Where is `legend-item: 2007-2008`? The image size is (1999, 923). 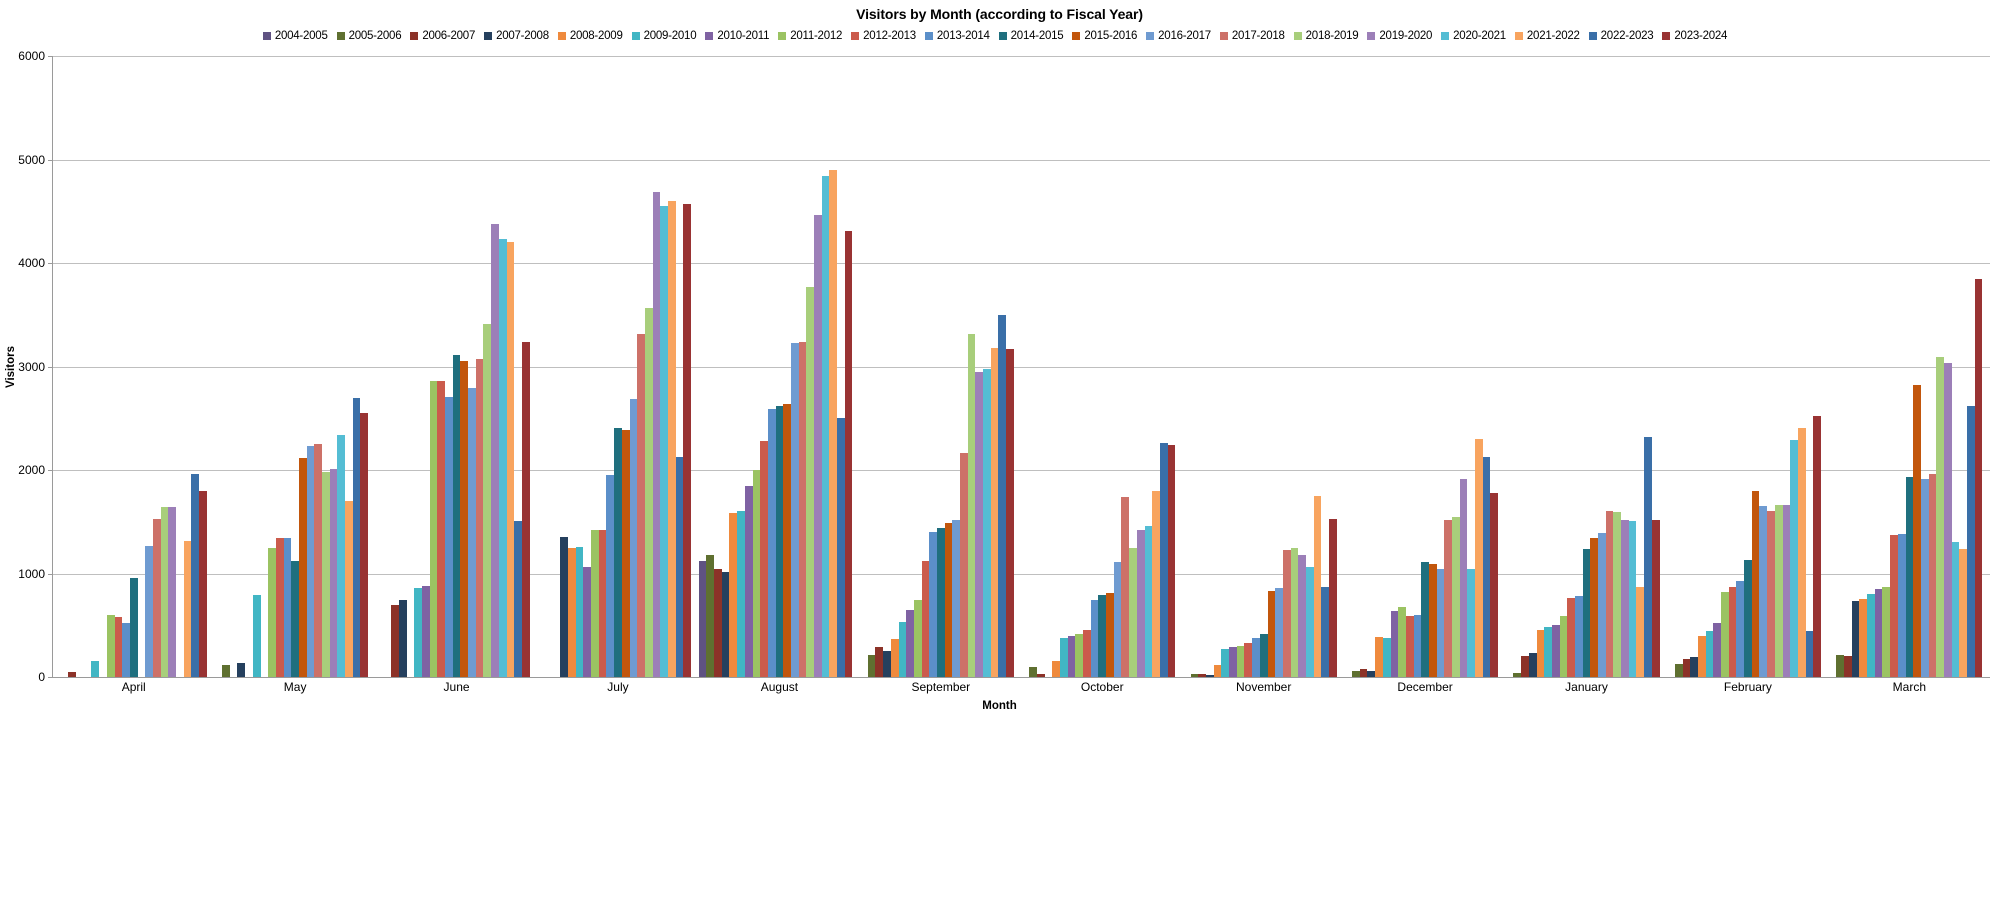 legend-item: 2007-2008 is located at coordinates (516, 36).